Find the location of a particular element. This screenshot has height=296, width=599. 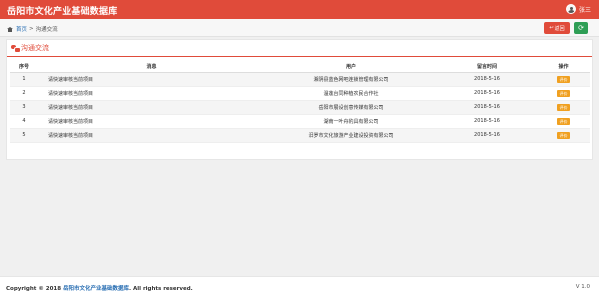

back-button-label: 返回 is located at coordinates (559, 28).